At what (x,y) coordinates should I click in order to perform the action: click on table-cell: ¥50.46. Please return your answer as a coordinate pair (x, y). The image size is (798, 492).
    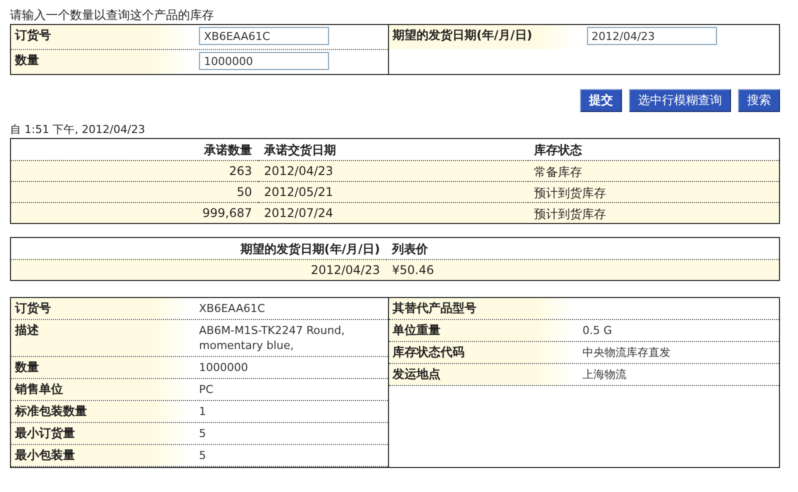
    Looking at the image, I should click on (582, 269).